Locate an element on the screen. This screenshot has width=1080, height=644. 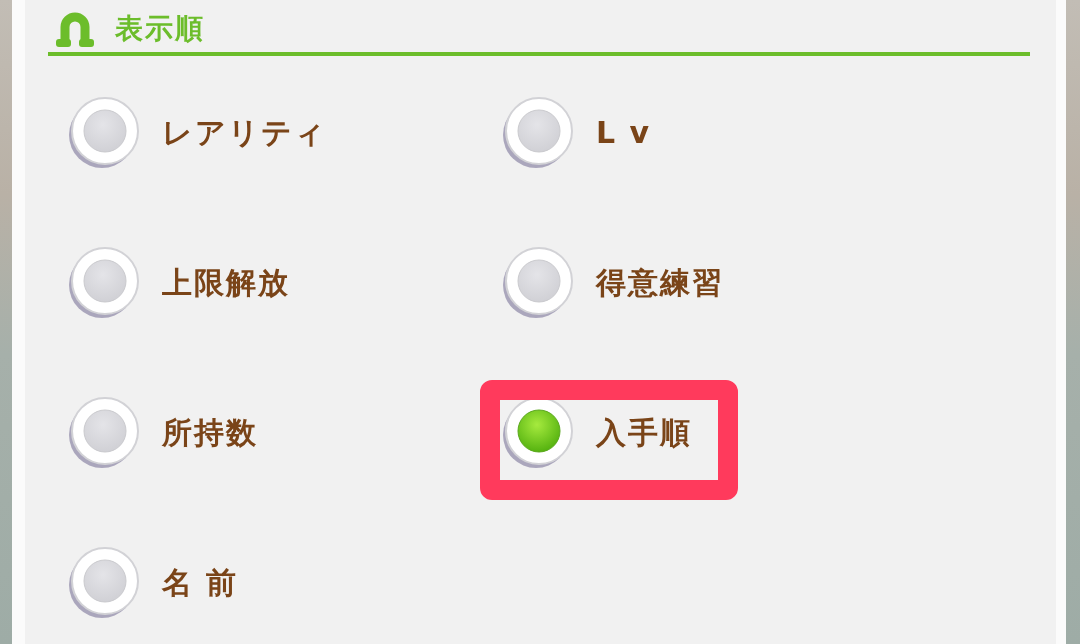
horseshoe-icon is located at coordinates (75, 29).